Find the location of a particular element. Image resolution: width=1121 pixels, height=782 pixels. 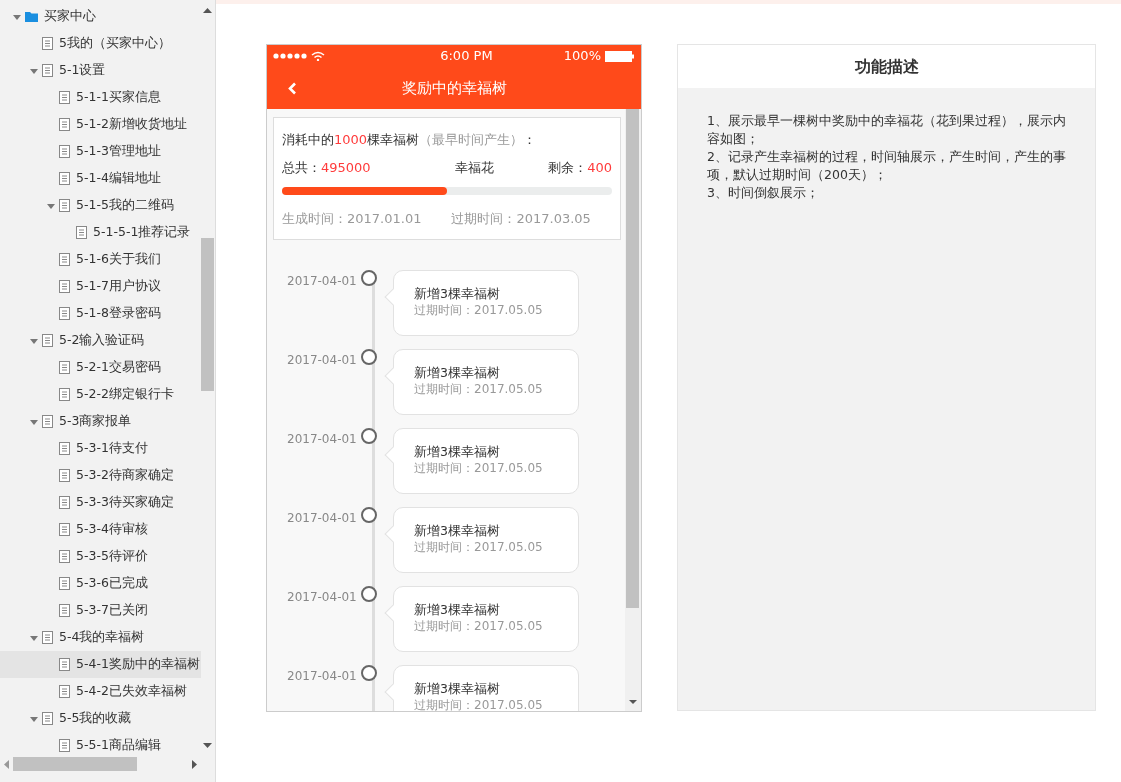

tree-item: 5-1-8登录密码 is located at coordinates (100, 313).